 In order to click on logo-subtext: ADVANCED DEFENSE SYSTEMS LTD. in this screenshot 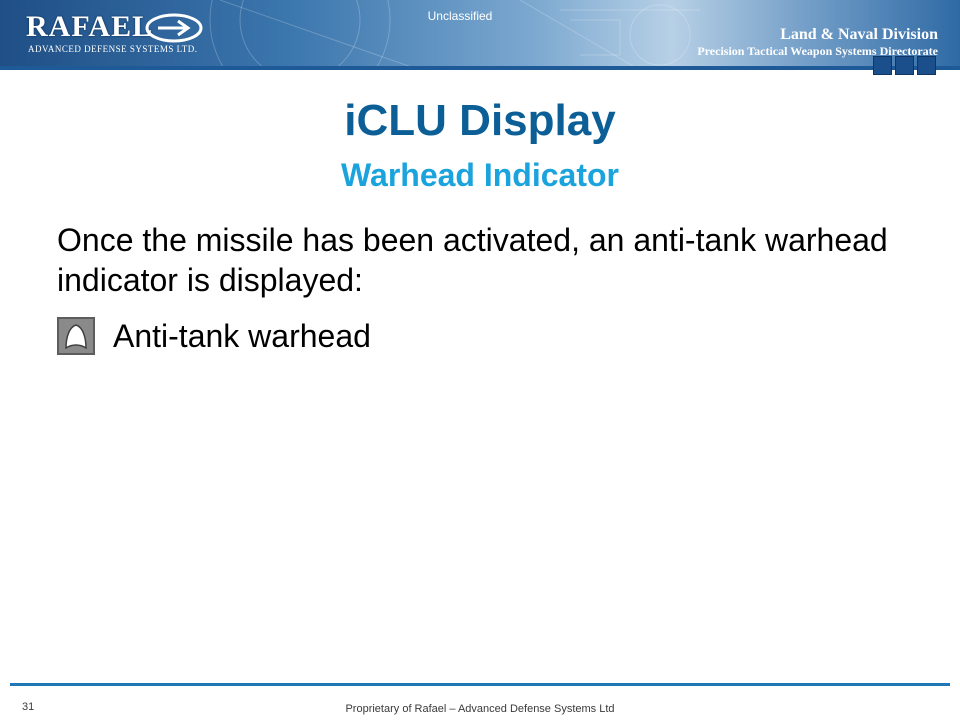, I will do `click(113, 49)`.